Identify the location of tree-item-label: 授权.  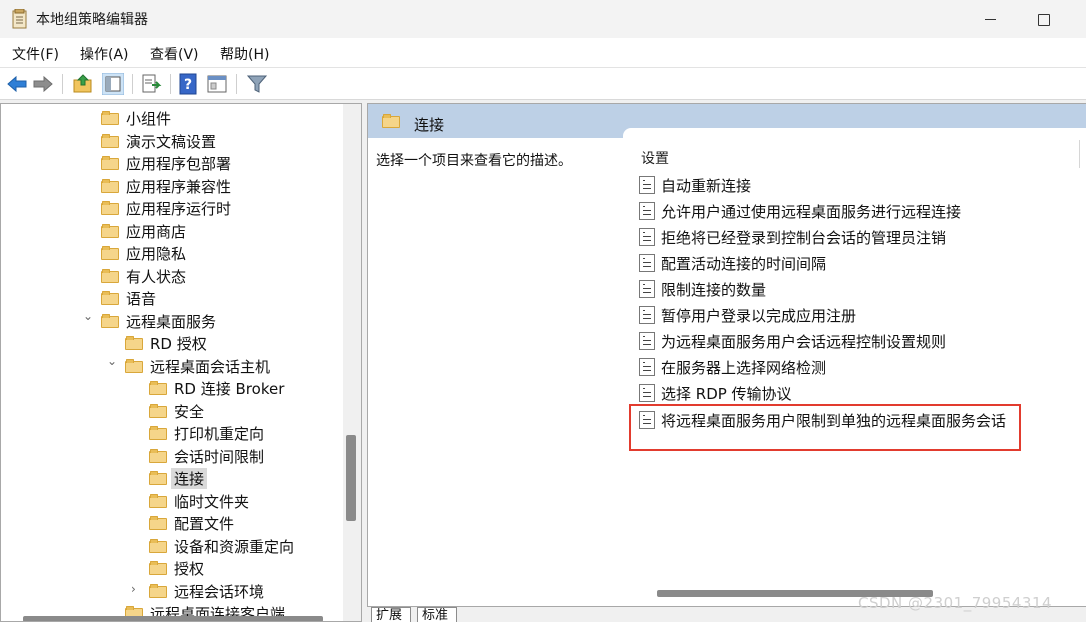
(189, 568).